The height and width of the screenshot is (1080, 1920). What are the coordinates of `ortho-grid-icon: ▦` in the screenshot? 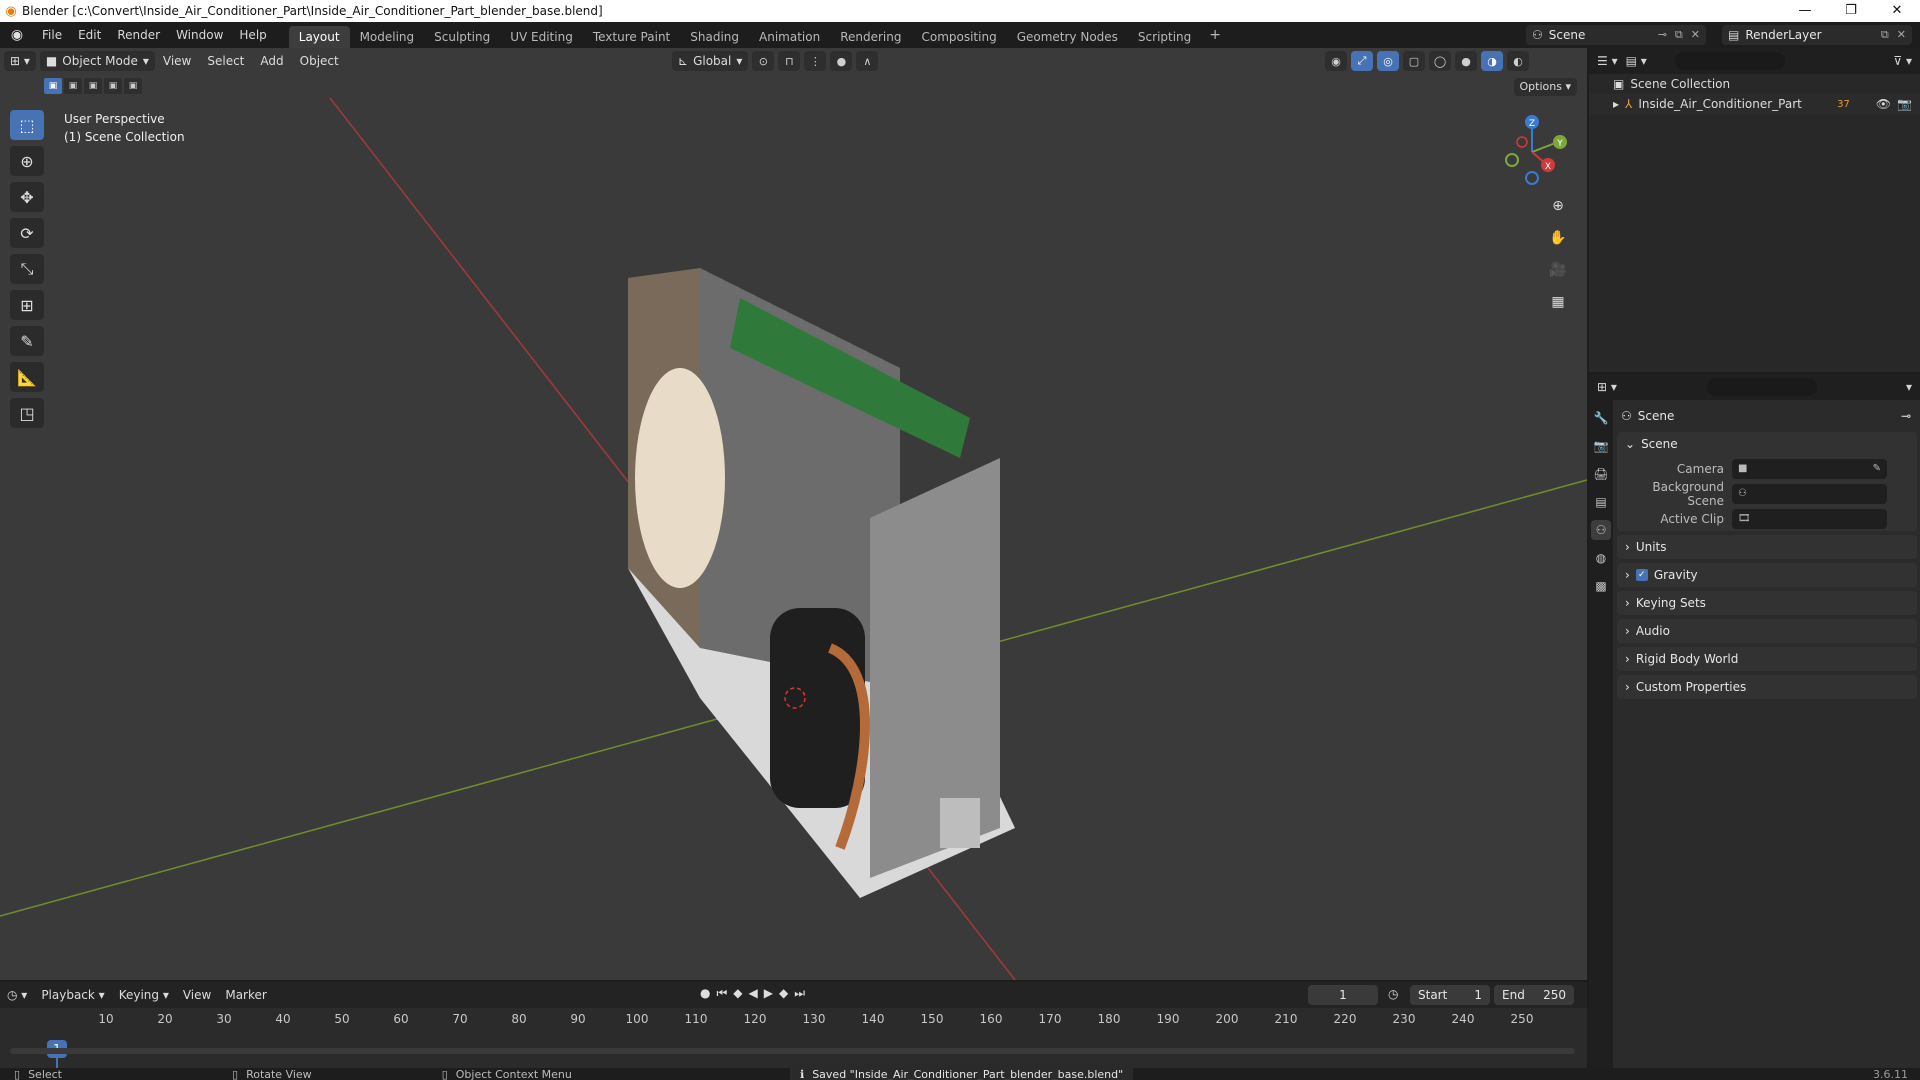 It's located at (1558, 302).